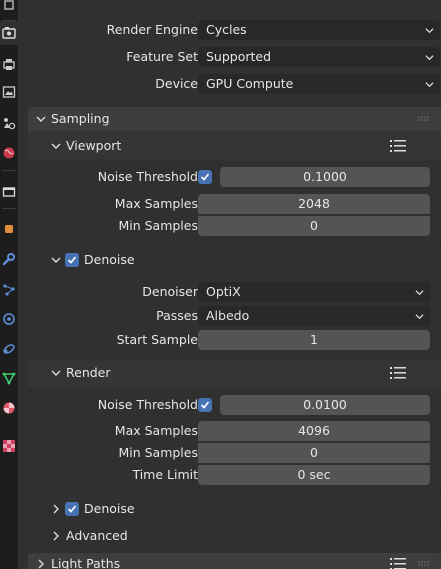  What do you see at coordinates (88, 372) in the screenshot?
I see `render-title: Render` at bounding box center [88, 372].